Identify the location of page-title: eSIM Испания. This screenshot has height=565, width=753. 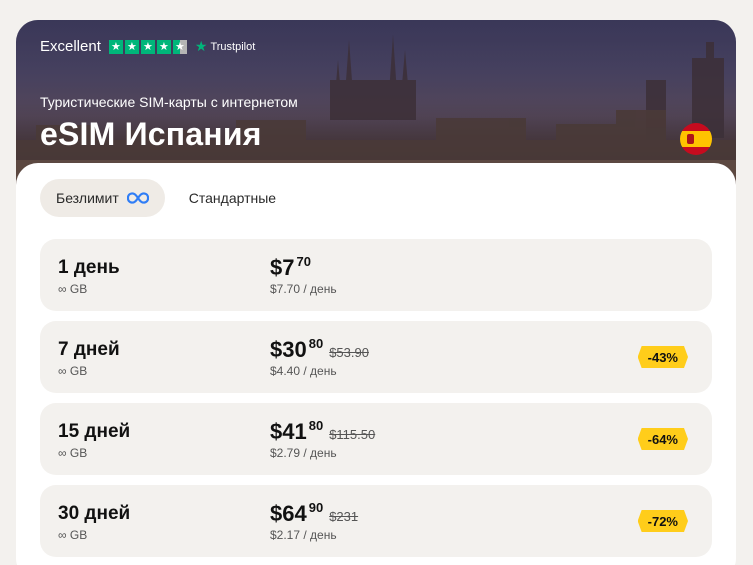
(151, 134).